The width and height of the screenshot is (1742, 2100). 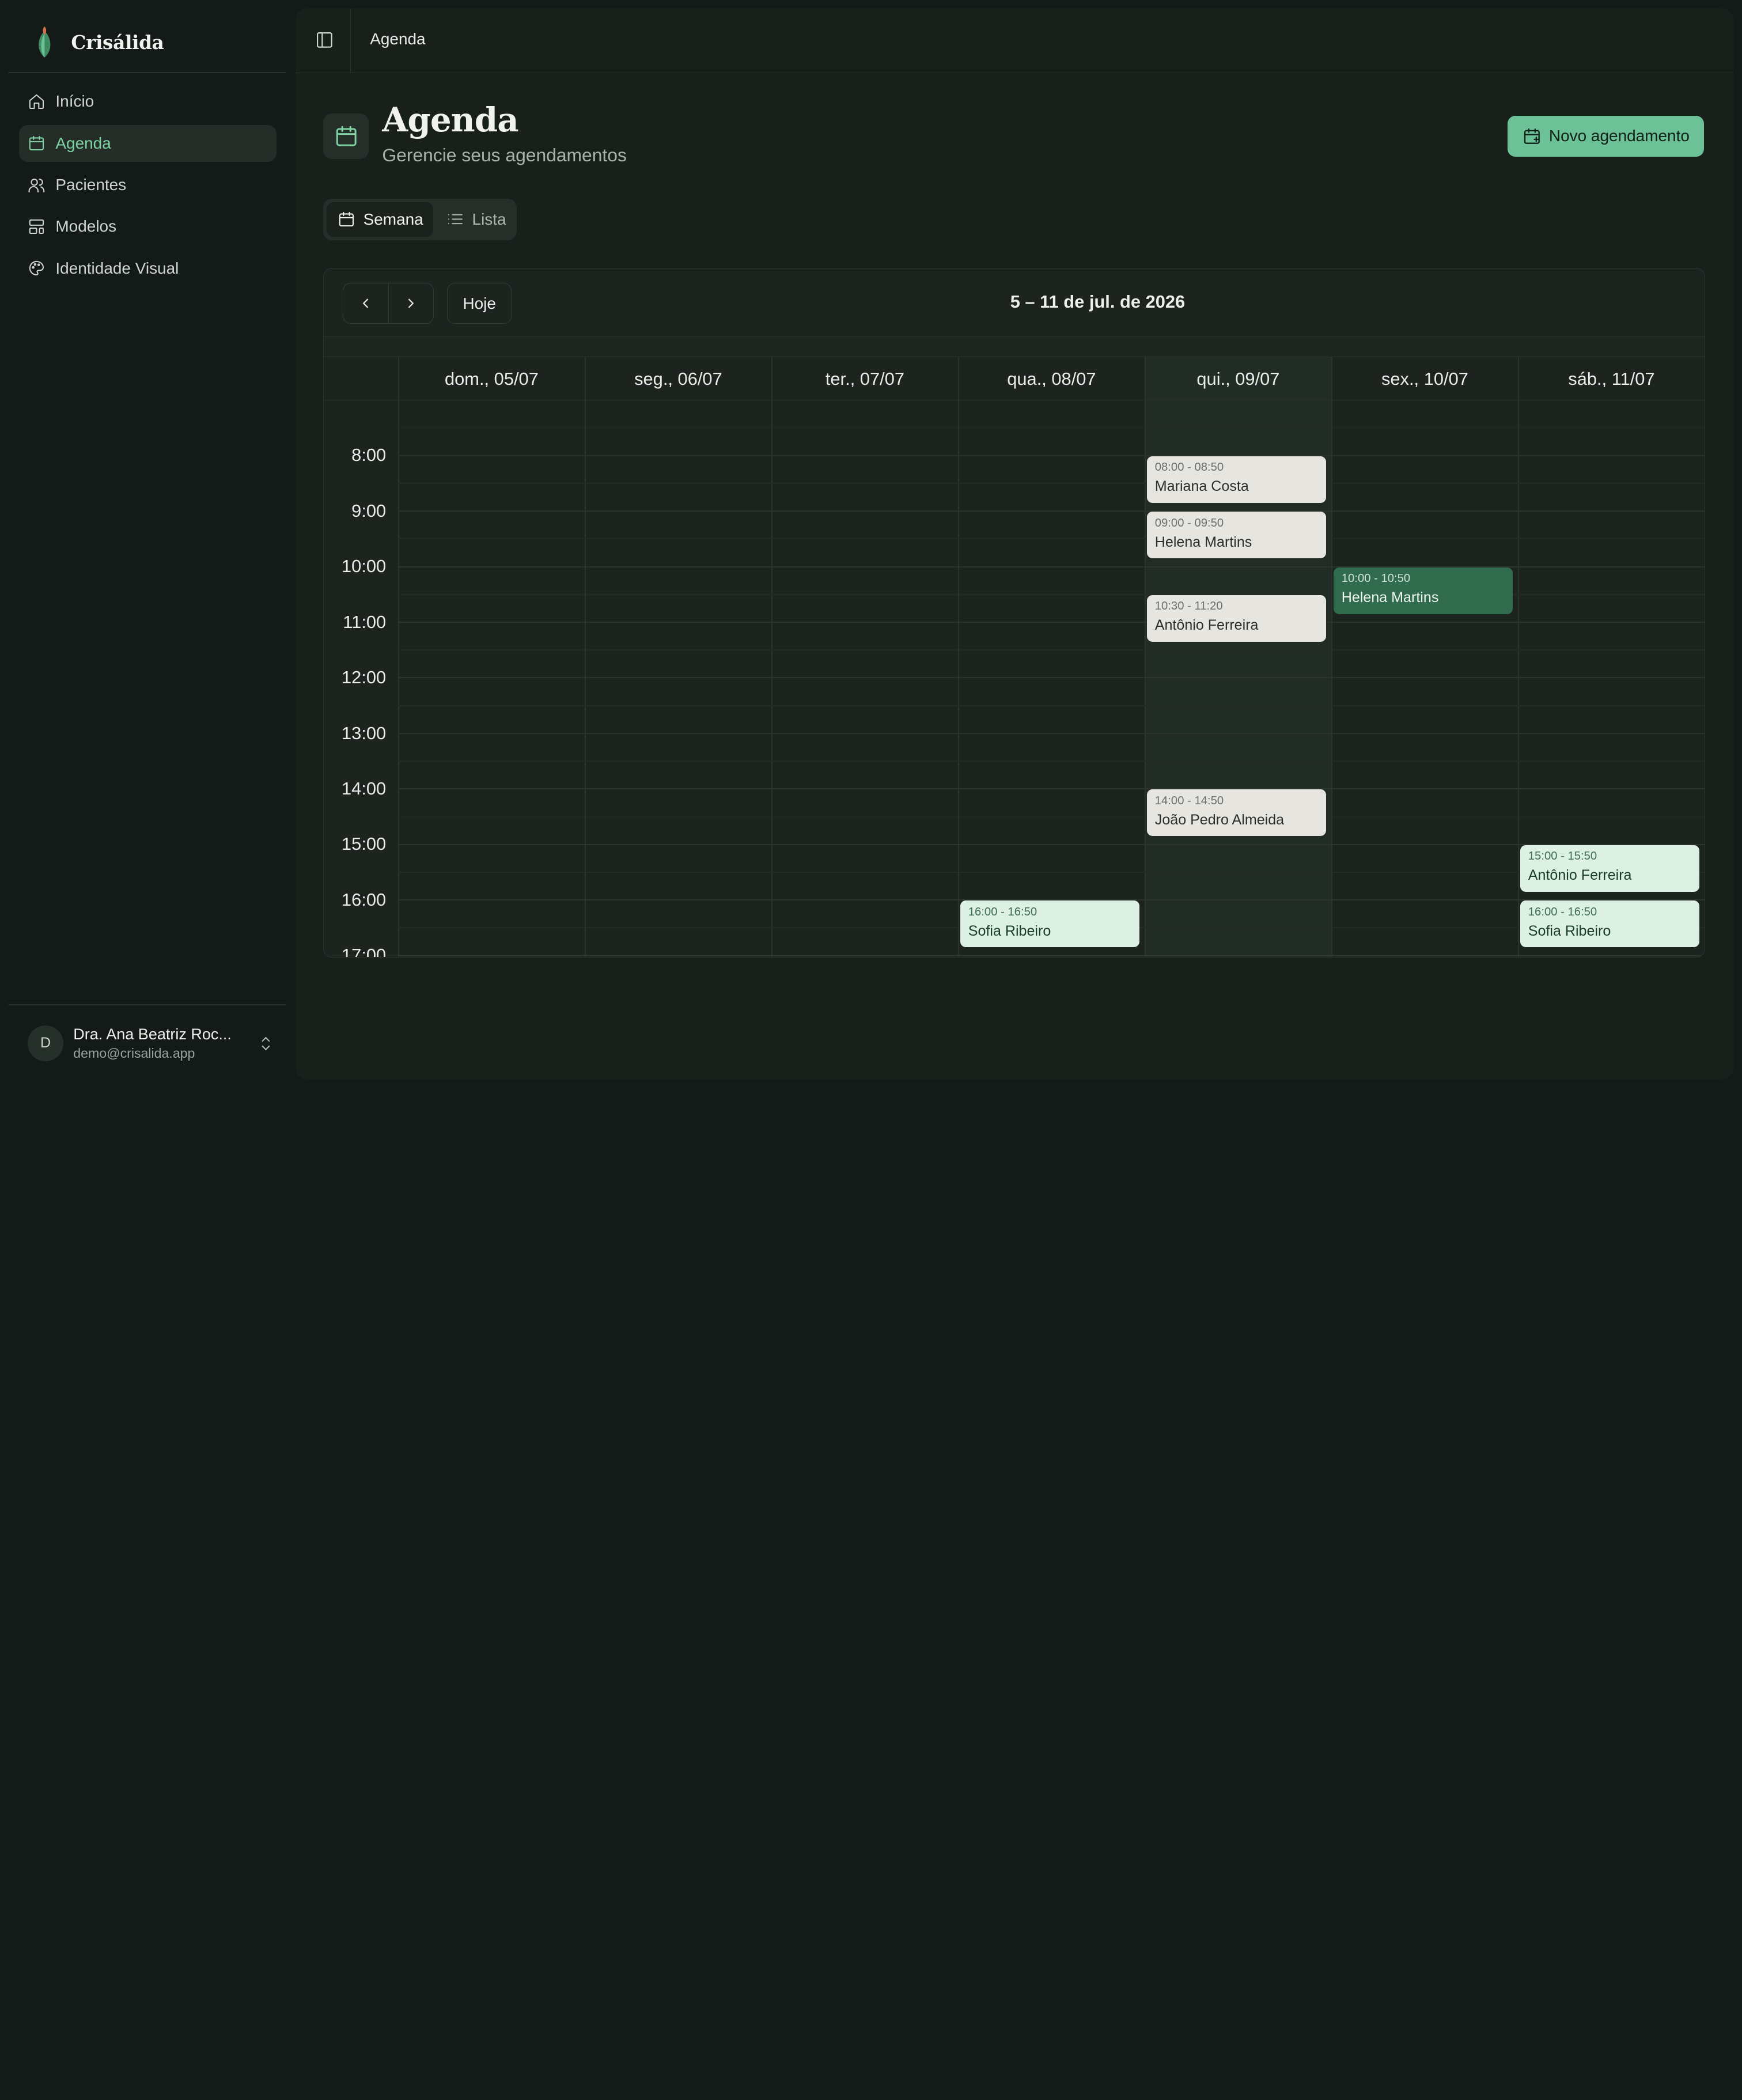 I want to click on day-header: sáb., 11/07, so click(x=1611, y=379).